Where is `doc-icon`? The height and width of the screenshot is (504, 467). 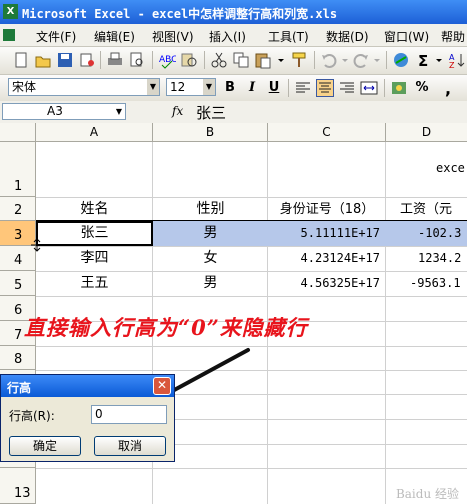 doc-icon is located at coordinates (9, 35).